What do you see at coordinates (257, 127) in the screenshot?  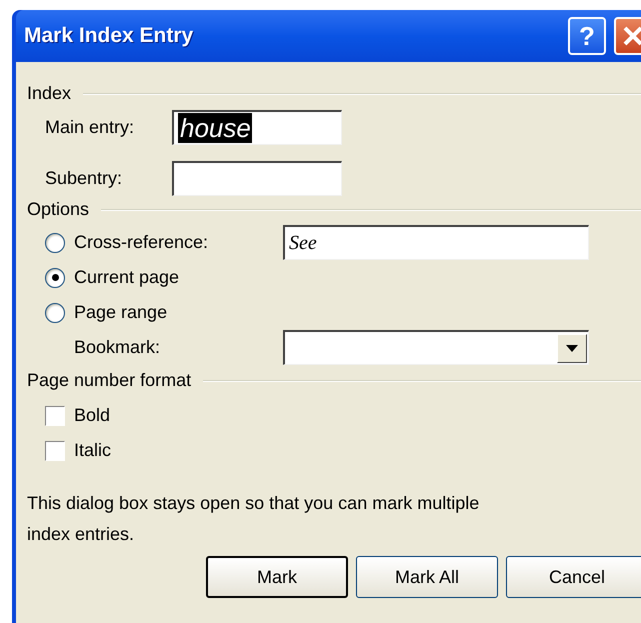 I see `text-field: house` at bounding box center [257, 127].